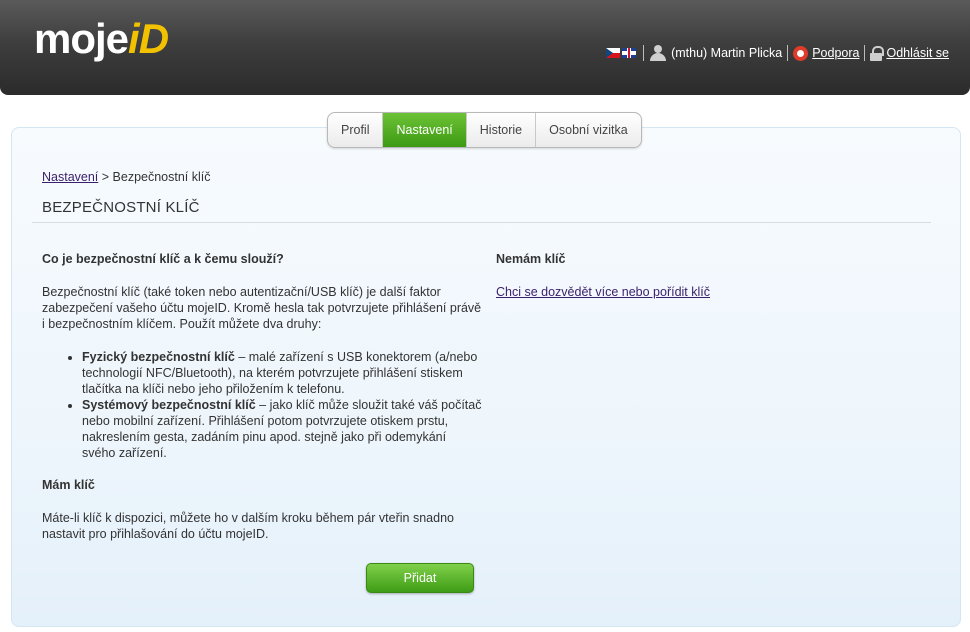 The image size is (970, 632). Describe the element at coordinates (356, 130) in the screenshot. I see `tab-profil: Profil` at that location.